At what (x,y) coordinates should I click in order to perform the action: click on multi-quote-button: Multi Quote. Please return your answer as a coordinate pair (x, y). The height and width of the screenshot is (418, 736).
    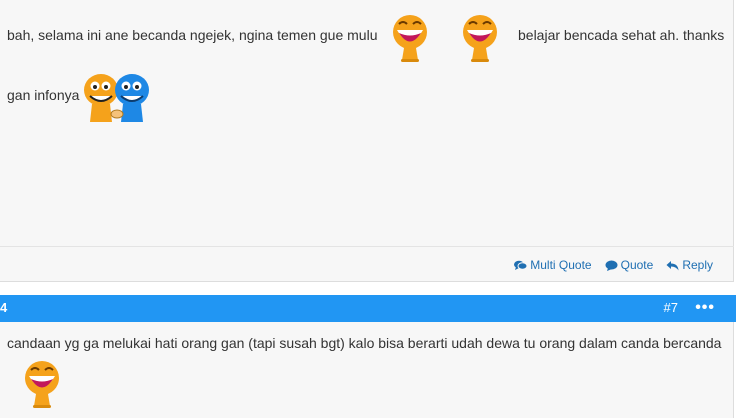
    Looking at the image, I should click on (553, 265).